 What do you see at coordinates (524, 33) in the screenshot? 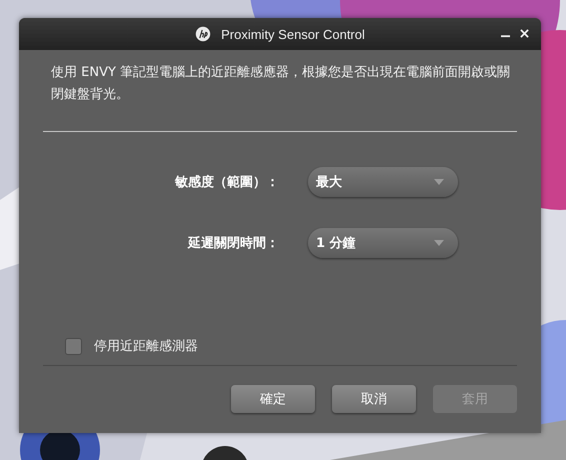
I see `close-icon` at bounding box center [524, 33].